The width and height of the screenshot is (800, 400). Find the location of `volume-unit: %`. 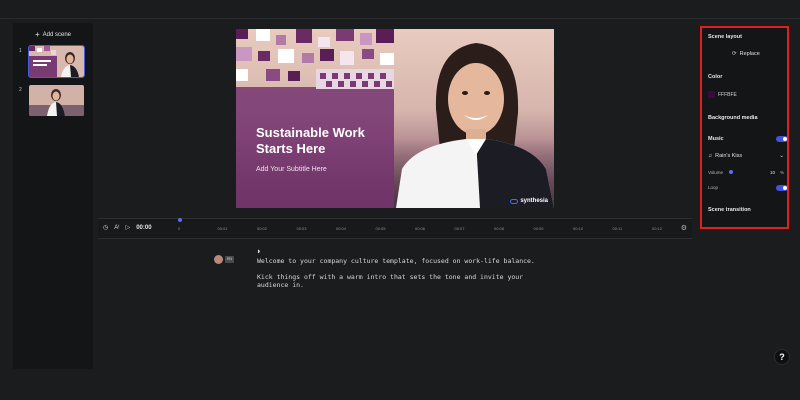

volume-unit: % is located at coordinates (782, 172).